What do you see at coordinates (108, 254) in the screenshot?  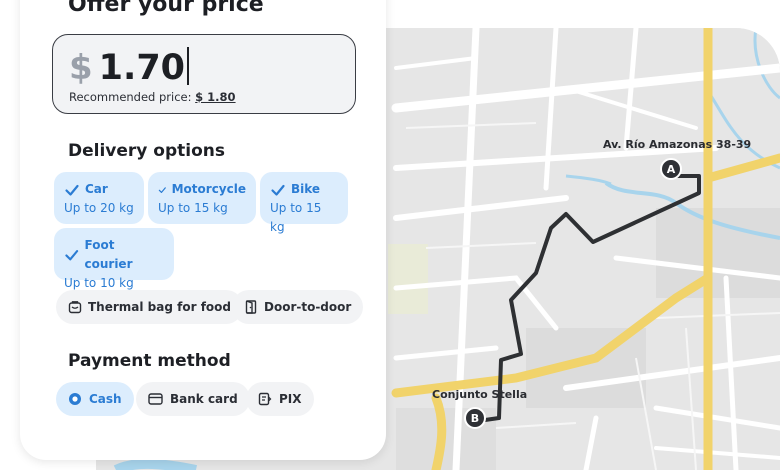 I see `delivery-option-label: Foot courier` at bounding box center [108, 254].